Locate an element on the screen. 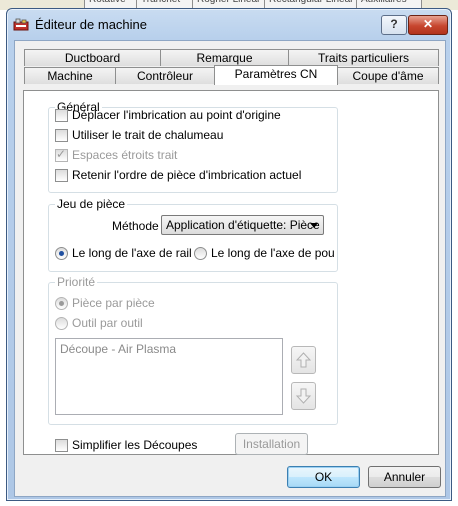 The width and height of the screenshot is (458, 506). arrow-down-icon is located at coordinates (303, 396).